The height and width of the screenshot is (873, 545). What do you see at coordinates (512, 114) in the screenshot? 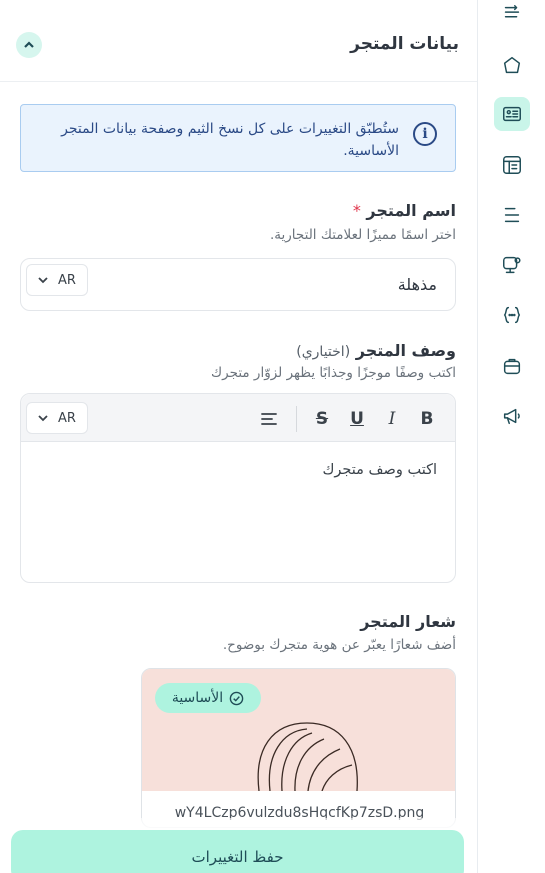
I see `store-info-icon` at bounding box center [512, 114].